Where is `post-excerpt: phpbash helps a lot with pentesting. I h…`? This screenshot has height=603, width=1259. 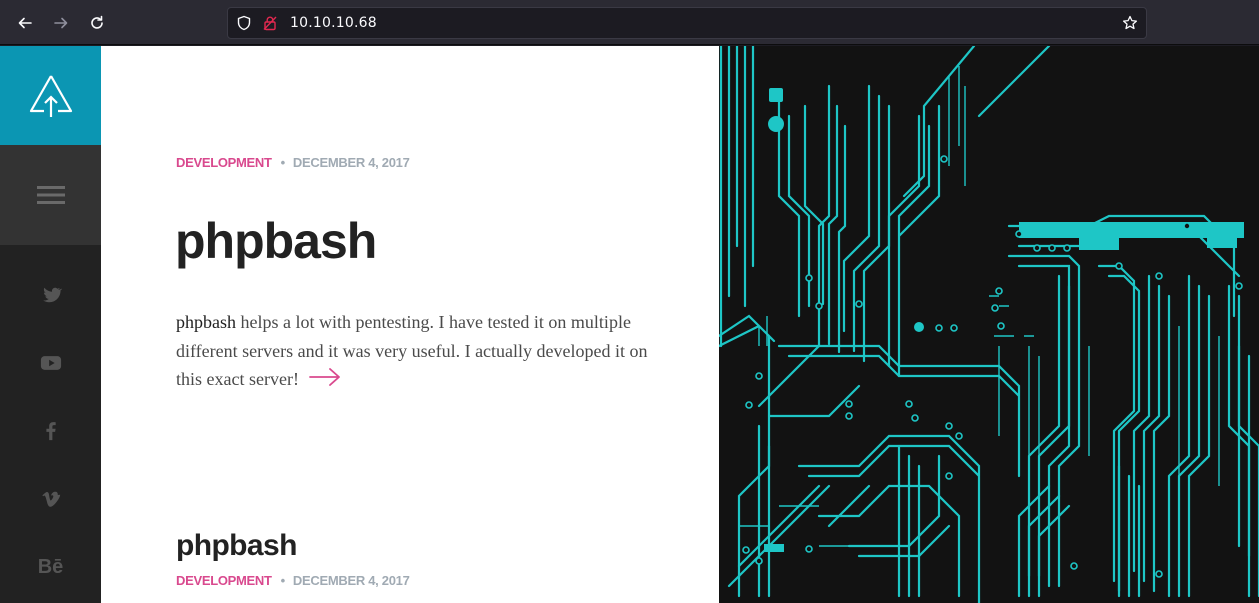
post-excerpt: phpbash helps a lot with pentesting. I h… is located at coordinates (416, 351).